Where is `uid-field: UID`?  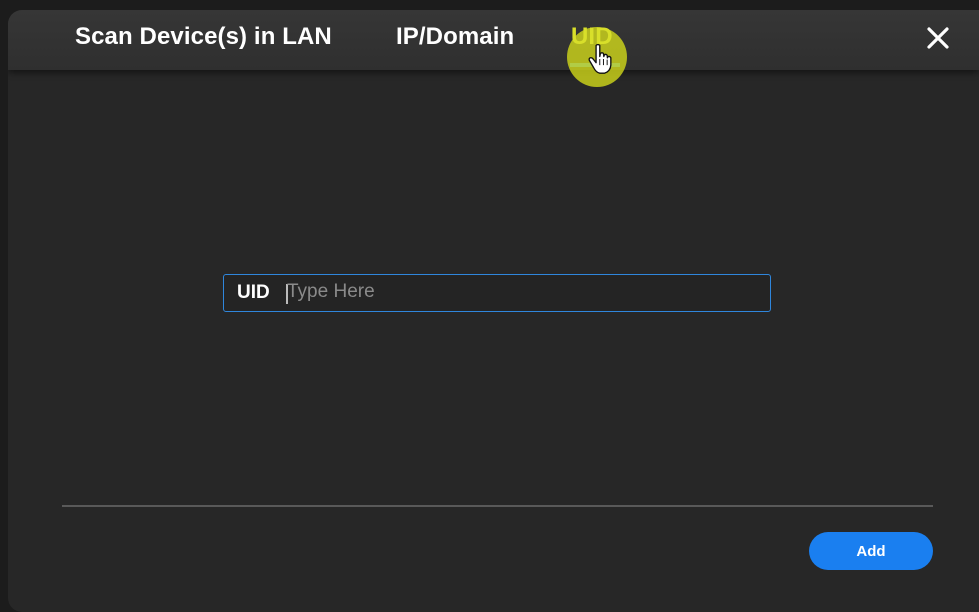
uid-field: UID is located at coordinates (497, 293).